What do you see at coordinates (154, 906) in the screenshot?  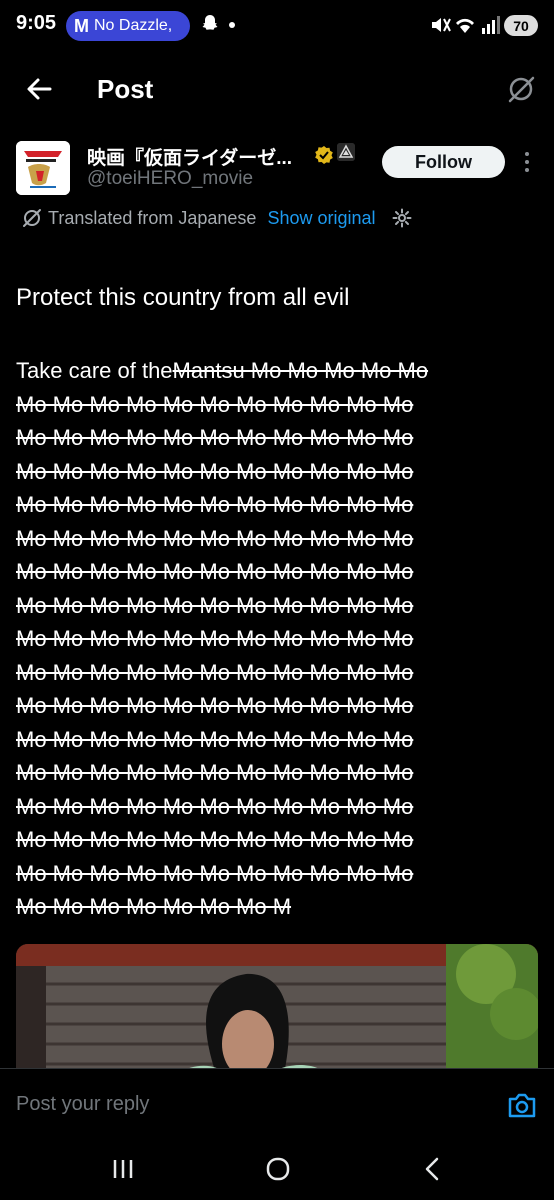 I see `mo-line: Mo Mo Mo Mo Mo Mo Mo M` at bounding box center [154, 906].